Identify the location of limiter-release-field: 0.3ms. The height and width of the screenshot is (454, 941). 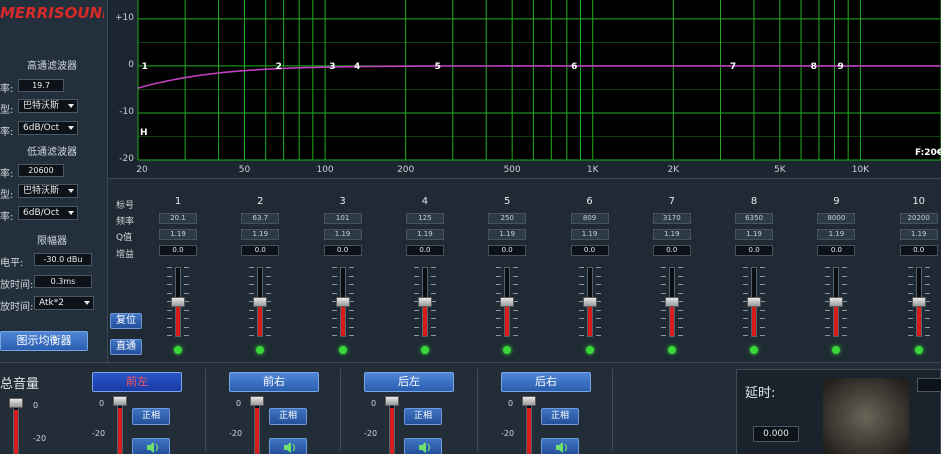
(63, 281).